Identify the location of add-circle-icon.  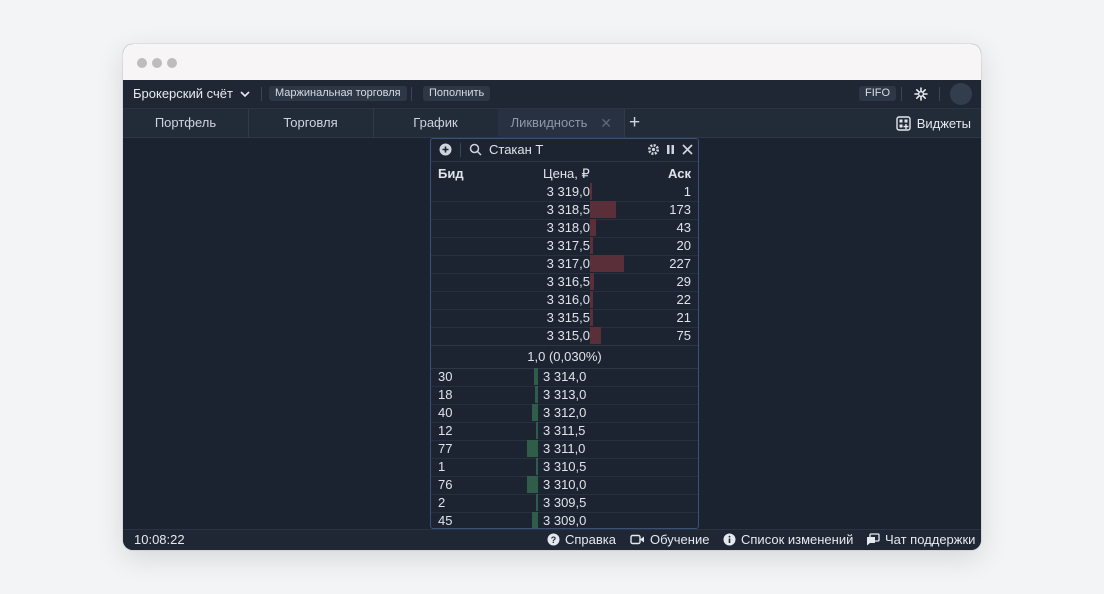
(445, 149).